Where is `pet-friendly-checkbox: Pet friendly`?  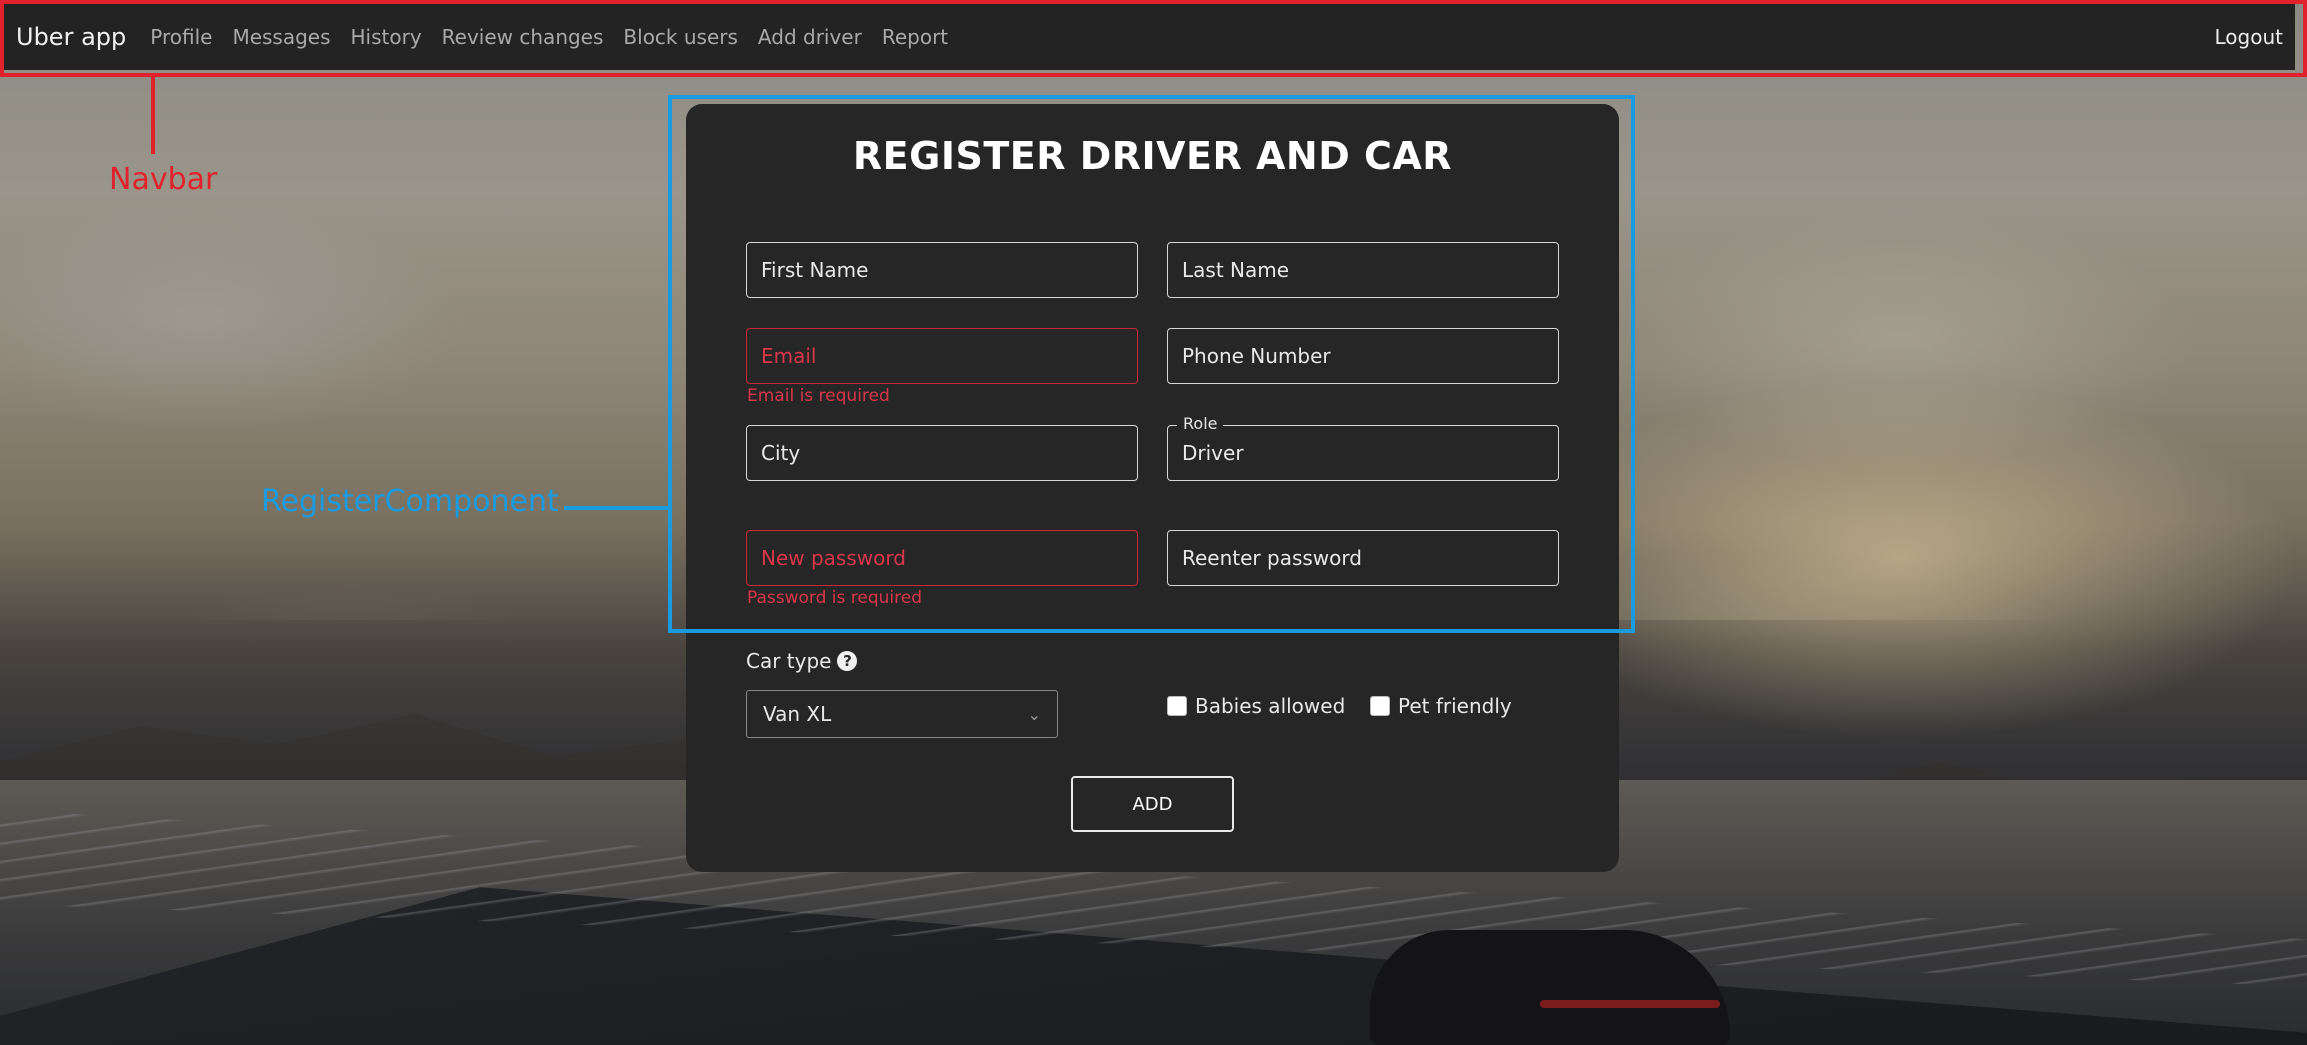 pet-friendly-checkbox: Pet friendly is located at coordinates (1441, 706).